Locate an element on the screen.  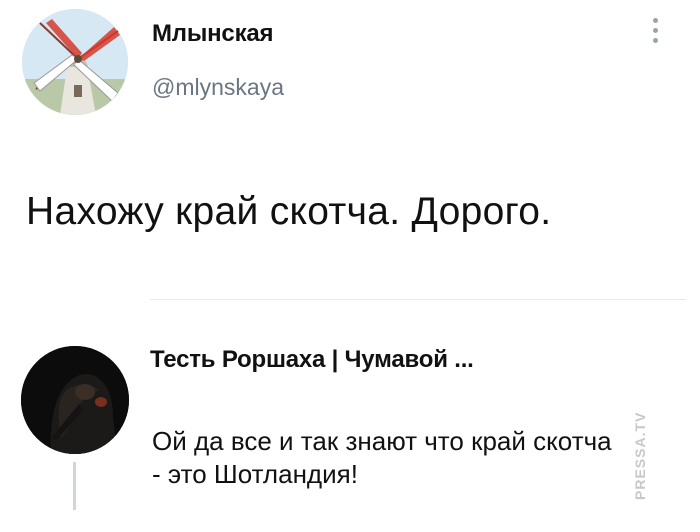
reply-text-line: Ой да все и так знают что край скотча is located at coordinates (382, 441).